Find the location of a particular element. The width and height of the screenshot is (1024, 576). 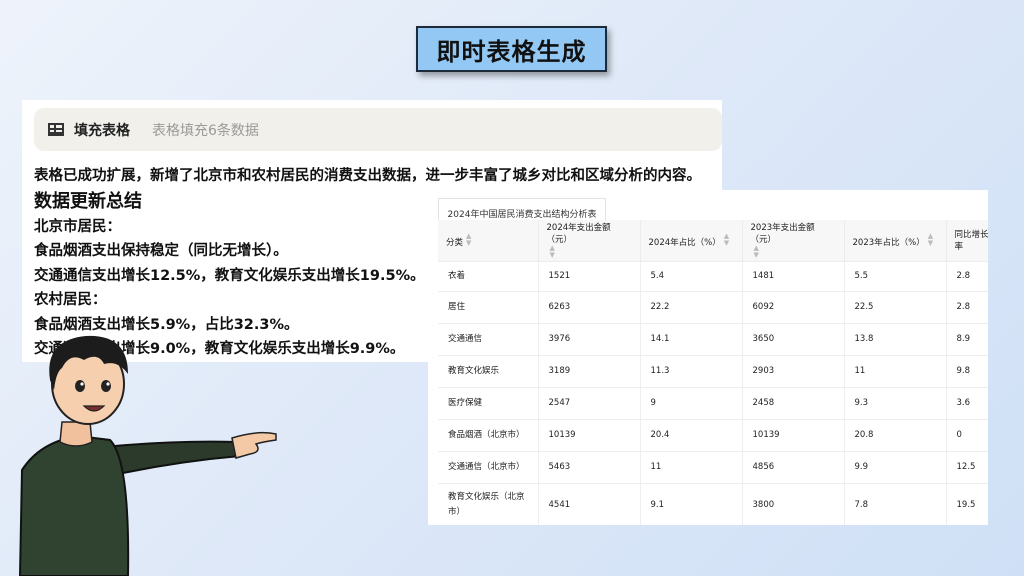

table-cell: 0 is located at coordinates (967, 435).